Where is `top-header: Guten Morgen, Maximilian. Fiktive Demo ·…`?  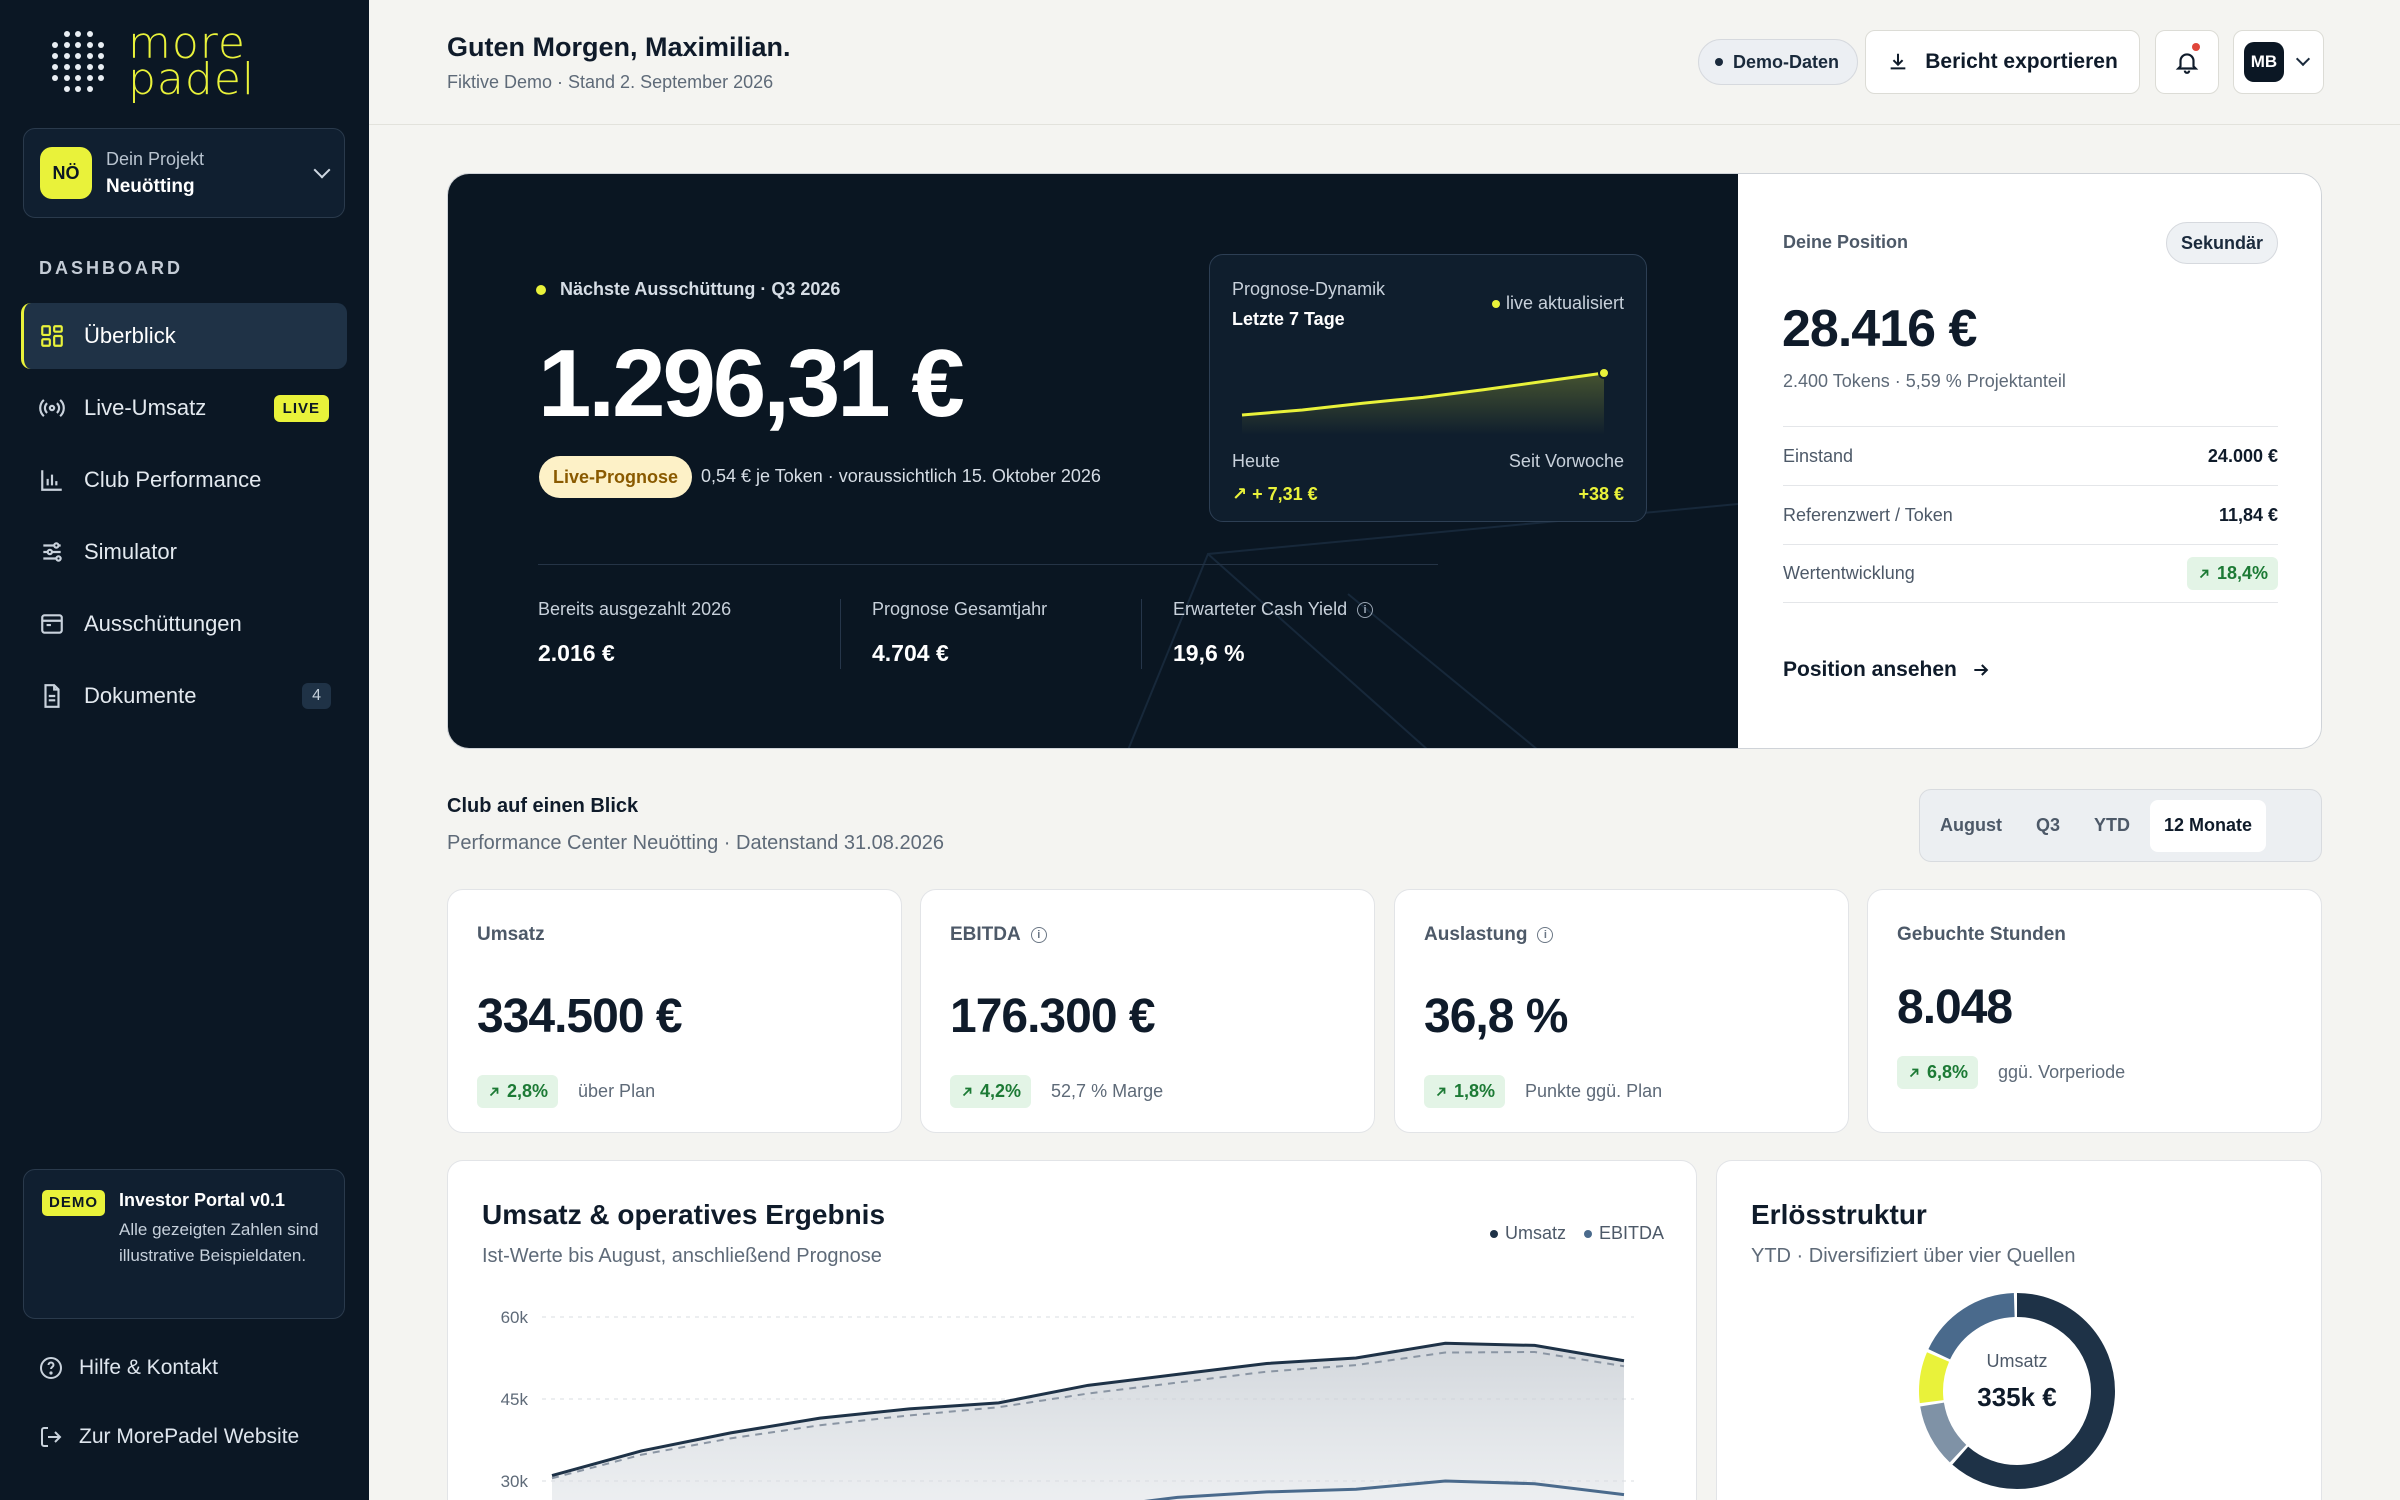
top-header: Guten Morgen, Maximilian. Fiktive Demo ·… is located at coordinates (1384, 62).